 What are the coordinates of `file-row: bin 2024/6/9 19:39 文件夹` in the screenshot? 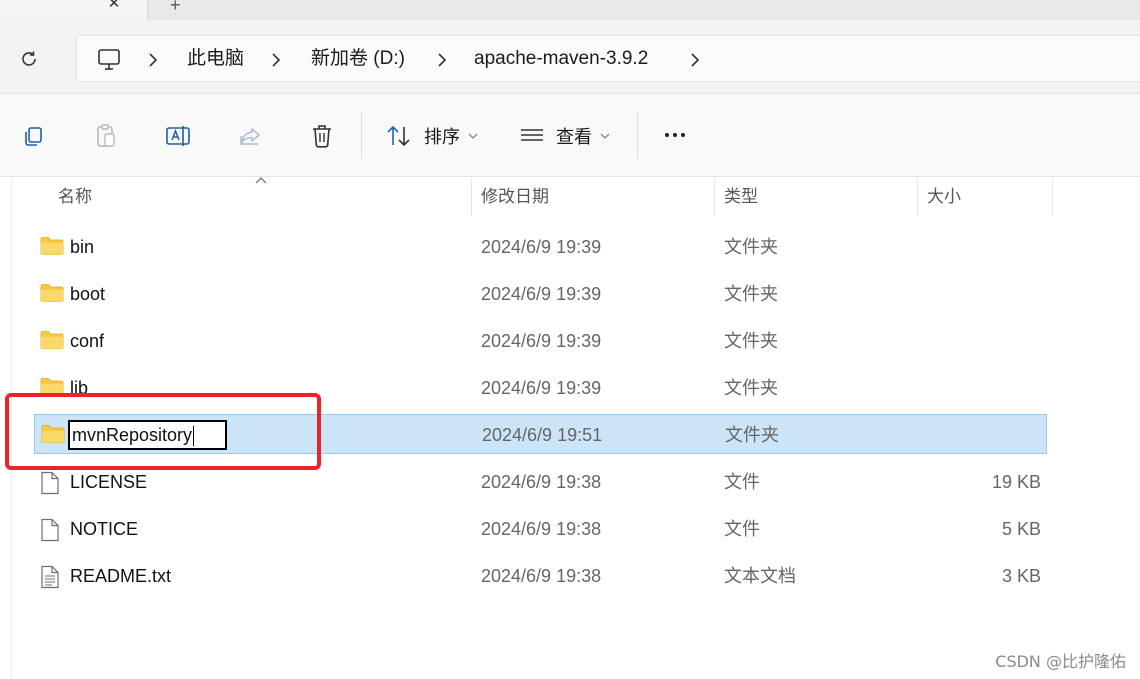 It's located at (540, 247).